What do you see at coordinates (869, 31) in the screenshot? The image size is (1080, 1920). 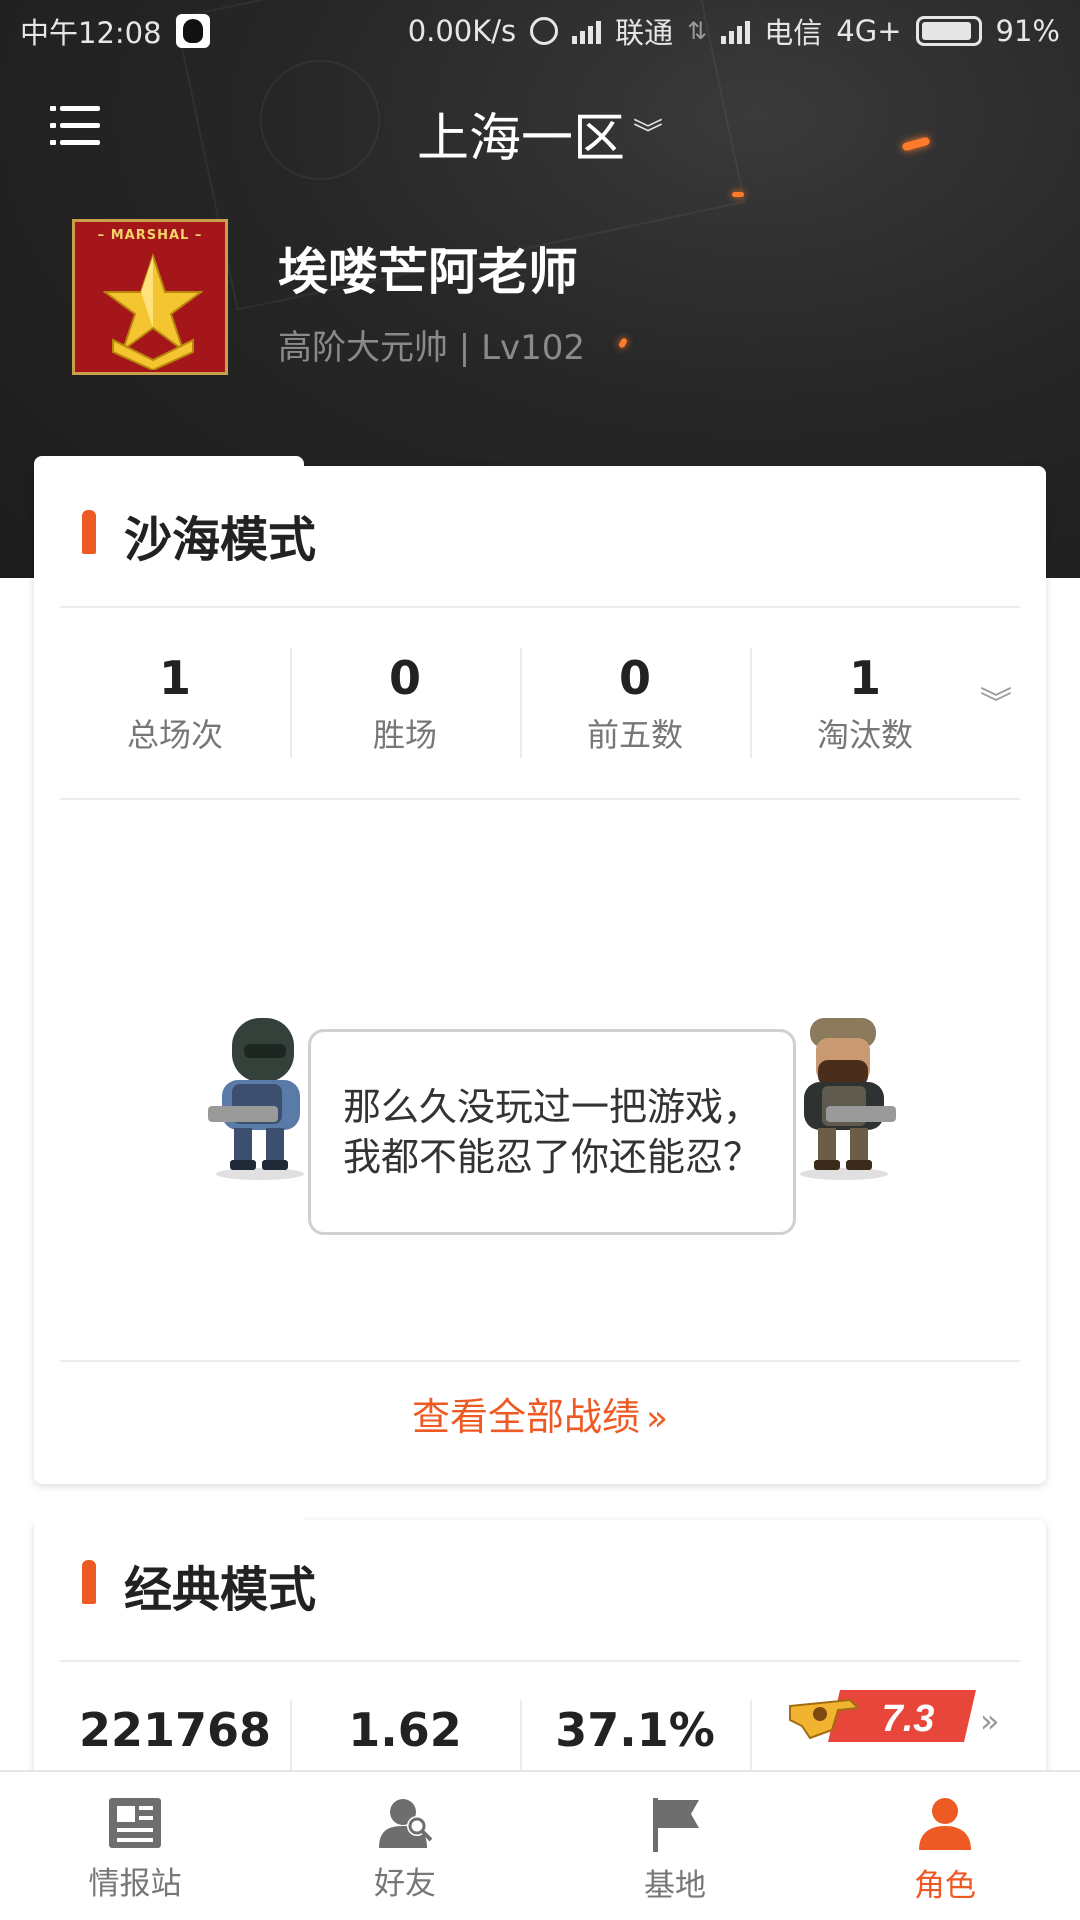 I see `network-type: 4G+` at bounding box center [869, 31].